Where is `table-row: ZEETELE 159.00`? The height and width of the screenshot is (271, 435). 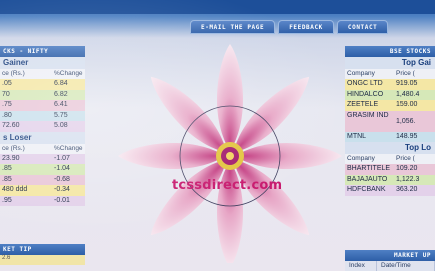
table-row: ZEETELE 159.00 is located at coordinates (390, 105).